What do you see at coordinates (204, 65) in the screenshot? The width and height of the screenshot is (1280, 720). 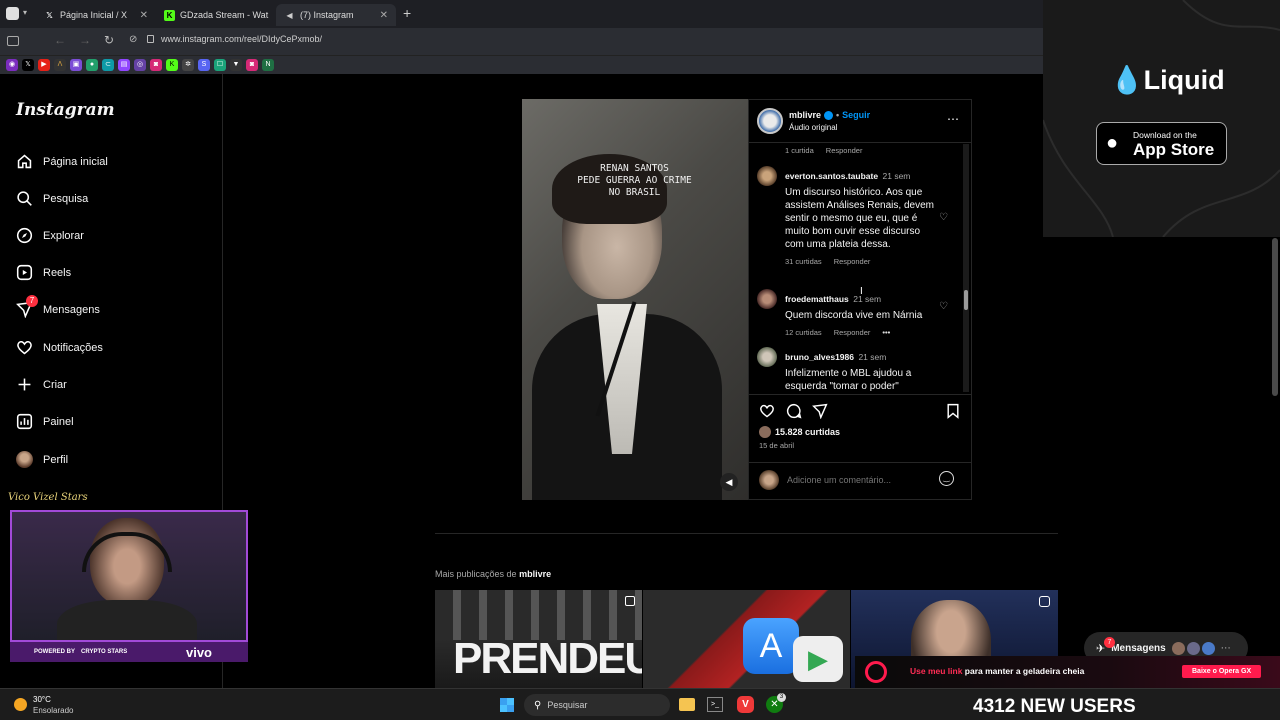 I see `bookmark-icon: S` at bounding box center [204, 65].